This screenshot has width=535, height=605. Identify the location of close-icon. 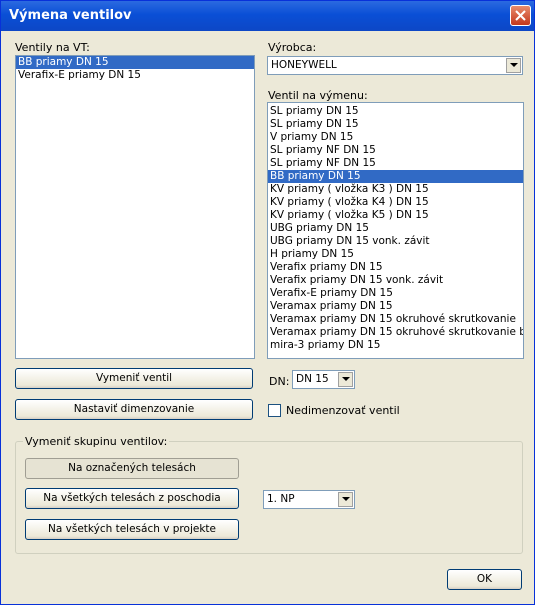
(520, 15).